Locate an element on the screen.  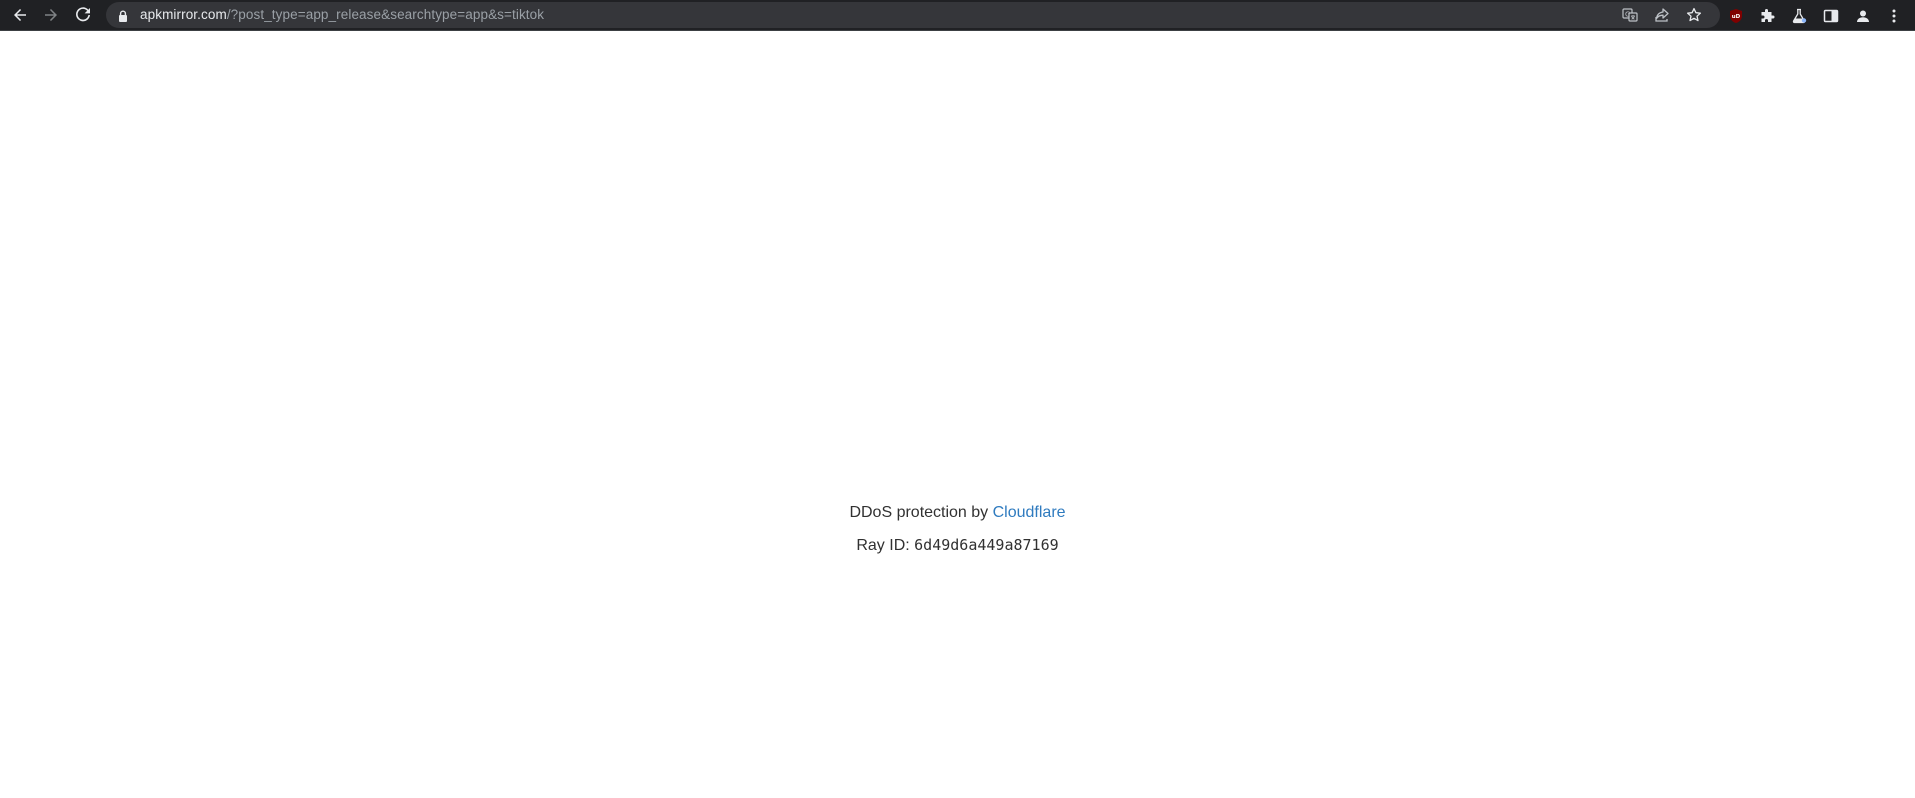
ray-id-line: Ray ID: 6d49d6a449a87169 is located at coordinates (957, 545).